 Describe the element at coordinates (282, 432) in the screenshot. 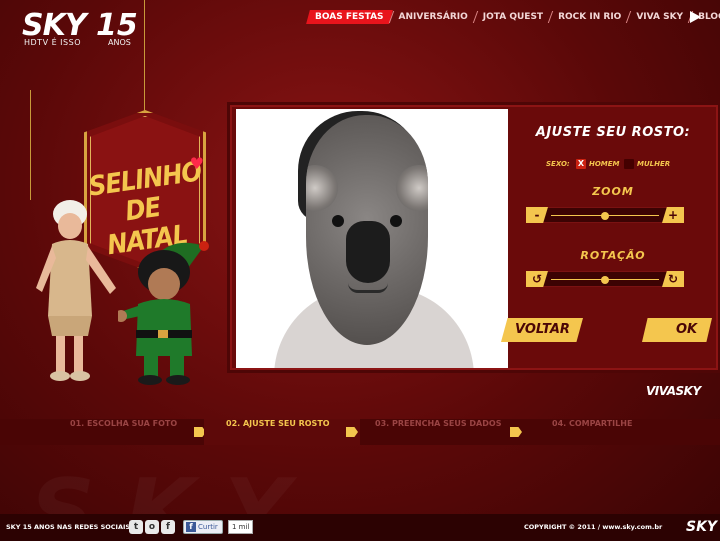

I see `step-2-active: 02. AJUSTE SEU ROSTO` at that location.